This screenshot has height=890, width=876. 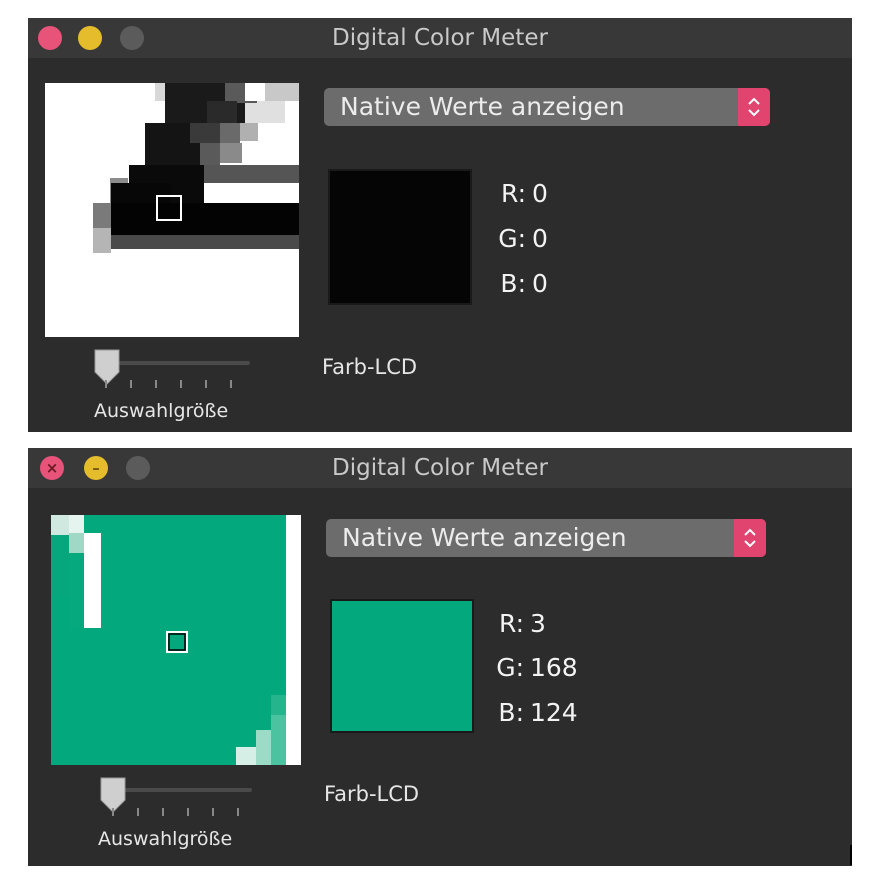 I want to click on titlebar: × – Digital Color Meter, so click(x=440, y=468).